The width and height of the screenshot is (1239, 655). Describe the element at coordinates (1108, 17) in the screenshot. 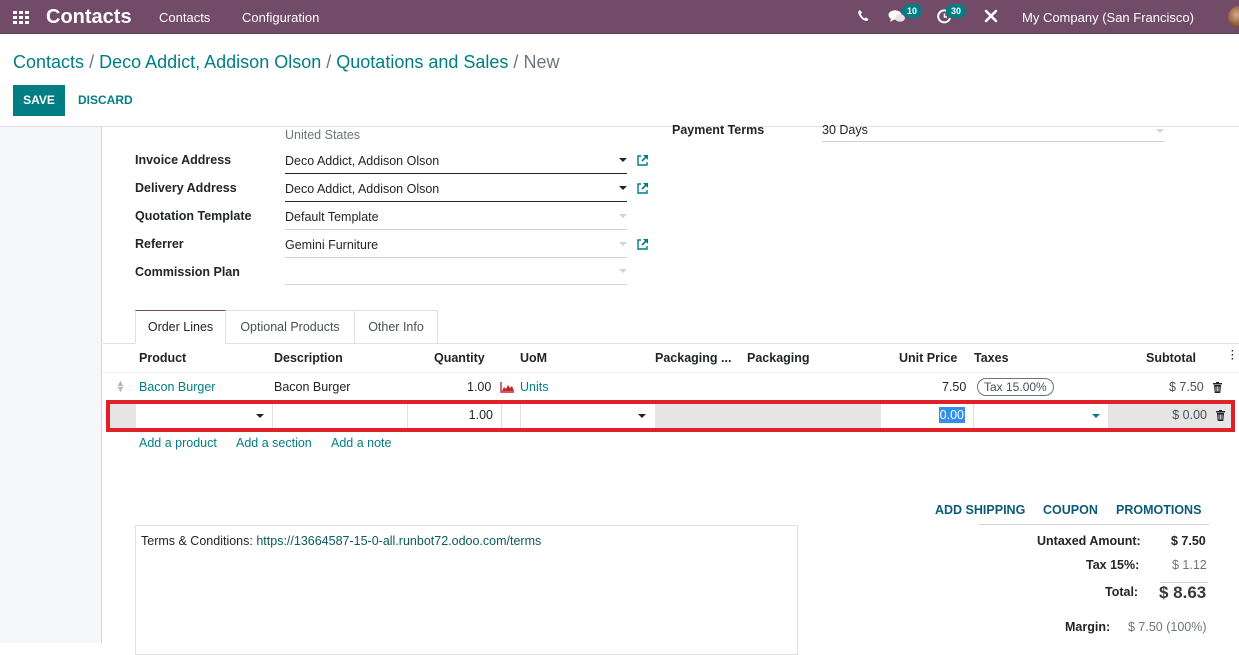

I see `company-switcher: My Company (San Francisco)` at that location.